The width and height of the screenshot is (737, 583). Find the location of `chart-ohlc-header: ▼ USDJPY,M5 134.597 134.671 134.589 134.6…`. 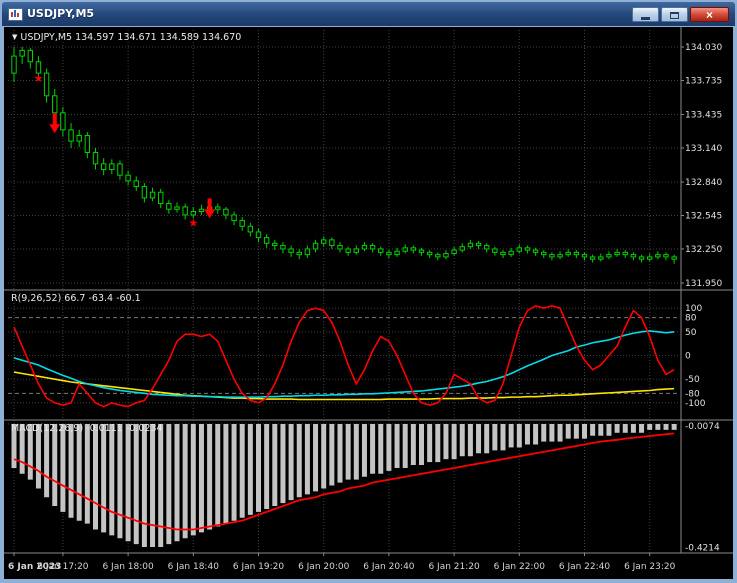

chart-ohlc-header: ▼ USDJPY,M5 134.597 134.671 134.589 134.6… is located at coordinates (126, 37).